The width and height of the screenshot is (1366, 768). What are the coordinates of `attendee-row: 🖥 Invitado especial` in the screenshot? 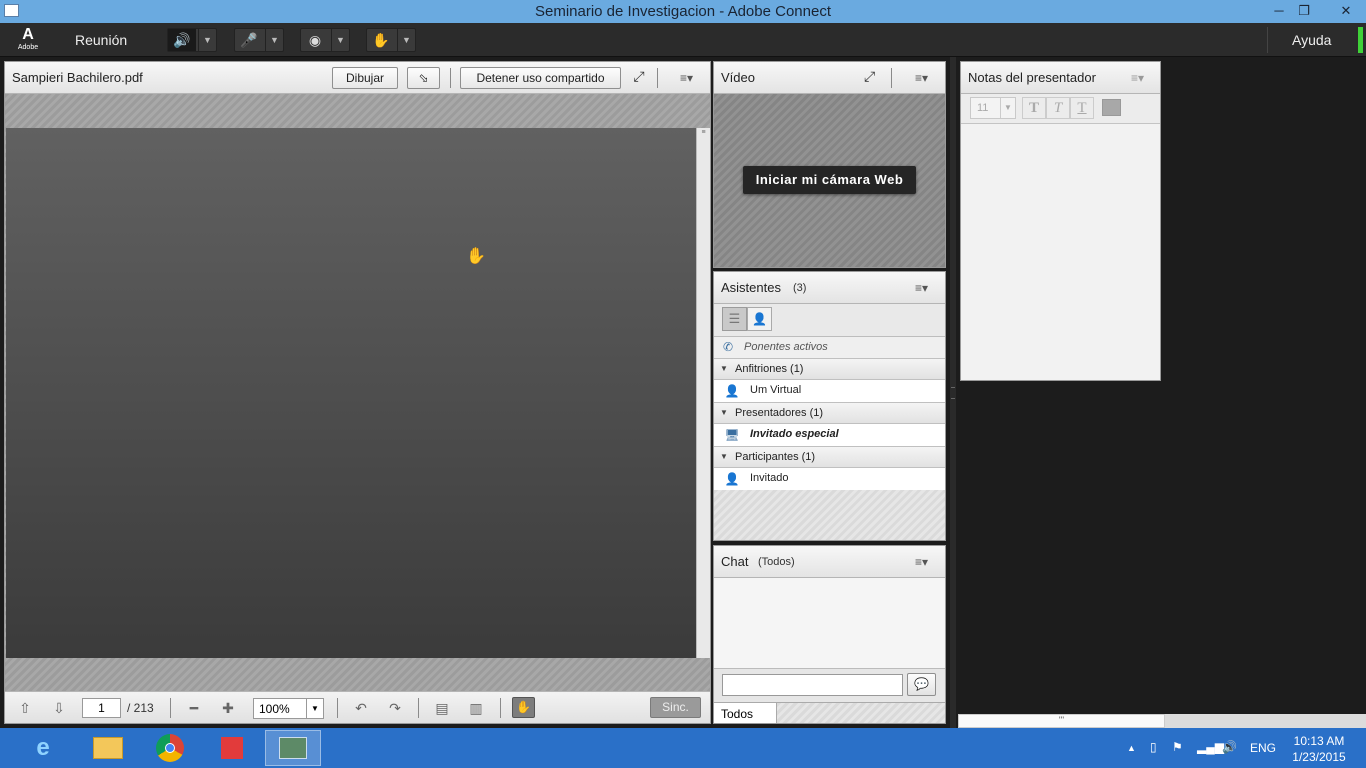 It's located at (829, 435).